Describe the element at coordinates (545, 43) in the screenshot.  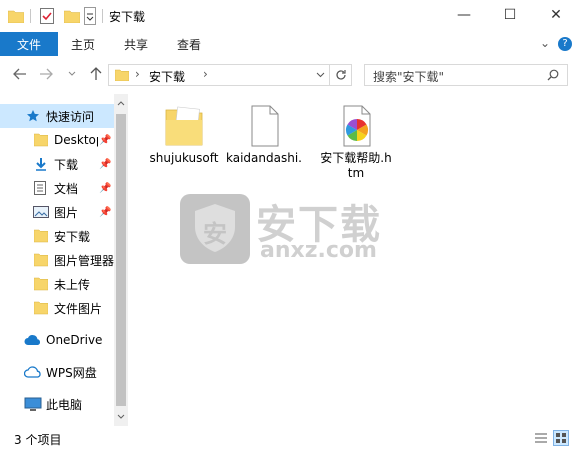
I see `ribbon-expand-icon: ⌄` at that location.